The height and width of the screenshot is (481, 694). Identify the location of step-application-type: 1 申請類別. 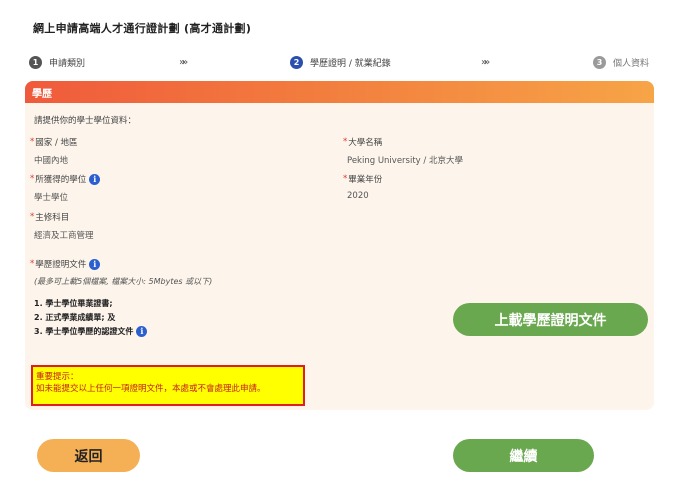
(57, 62).